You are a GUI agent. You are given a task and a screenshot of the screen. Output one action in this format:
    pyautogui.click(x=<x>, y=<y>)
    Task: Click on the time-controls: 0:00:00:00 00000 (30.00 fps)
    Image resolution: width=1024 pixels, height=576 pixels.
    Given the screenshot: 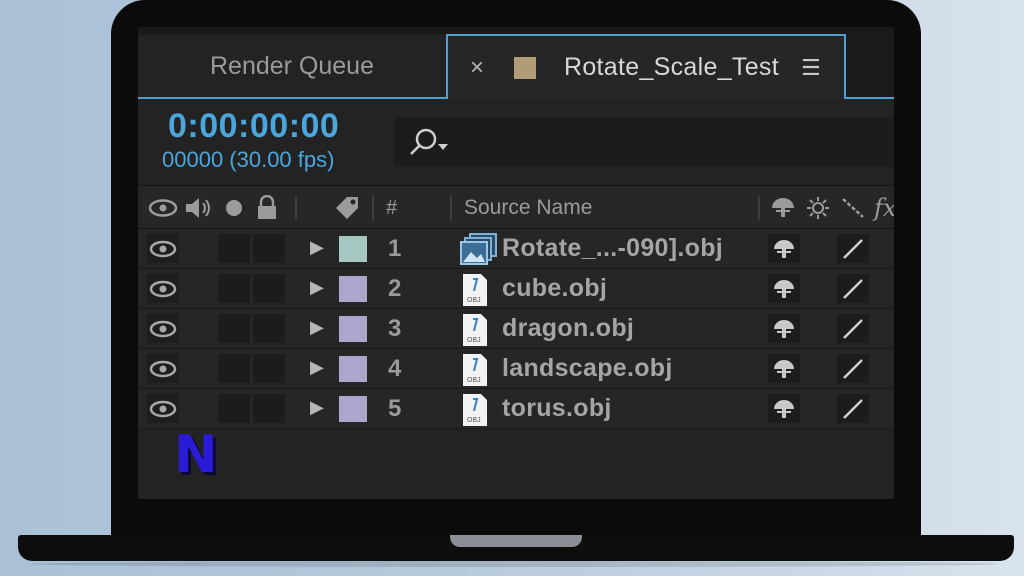 What is the action you would take?
    pyautogui.click(x=516, y=141)
    